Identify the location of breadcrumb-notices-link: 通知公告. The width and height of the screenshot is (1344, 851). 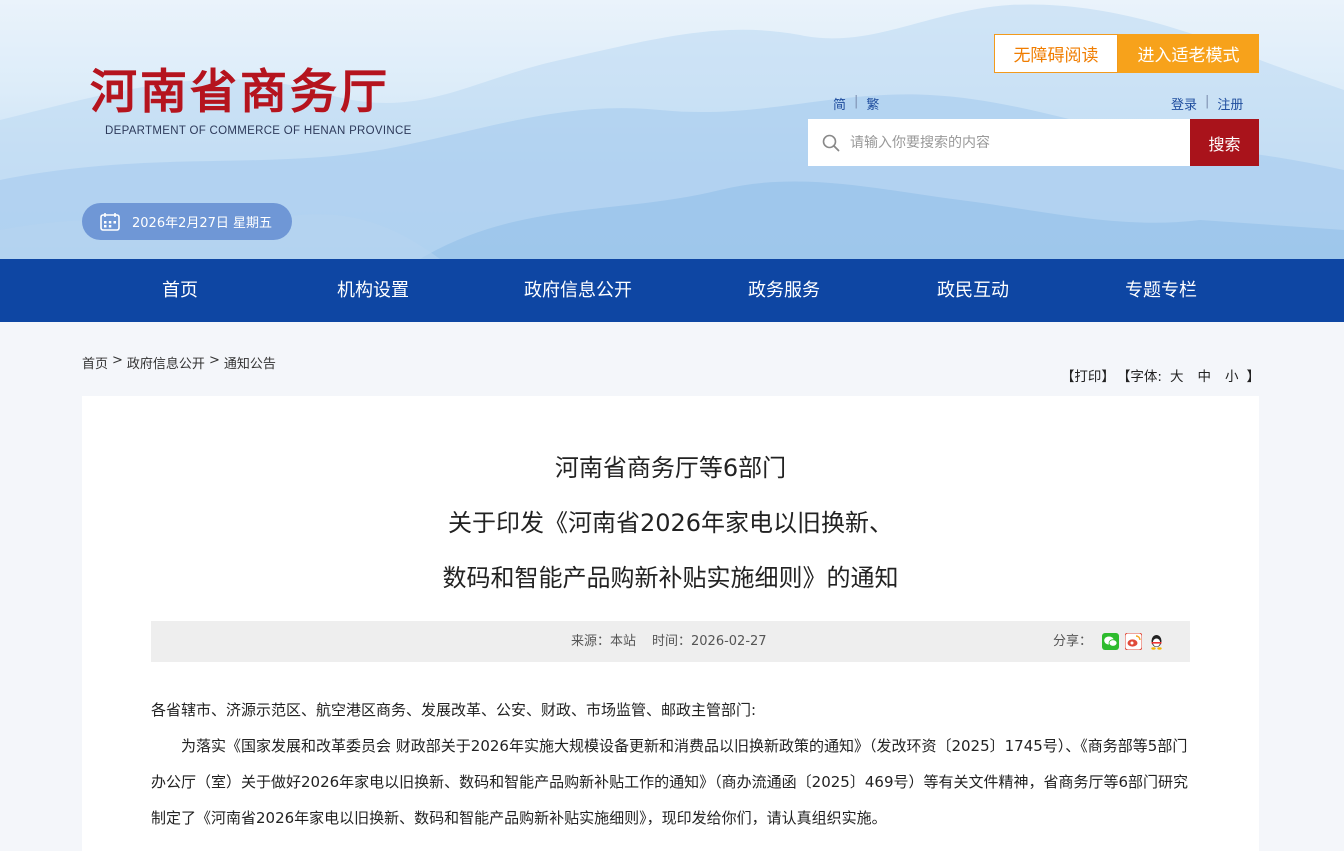
(250, 362).